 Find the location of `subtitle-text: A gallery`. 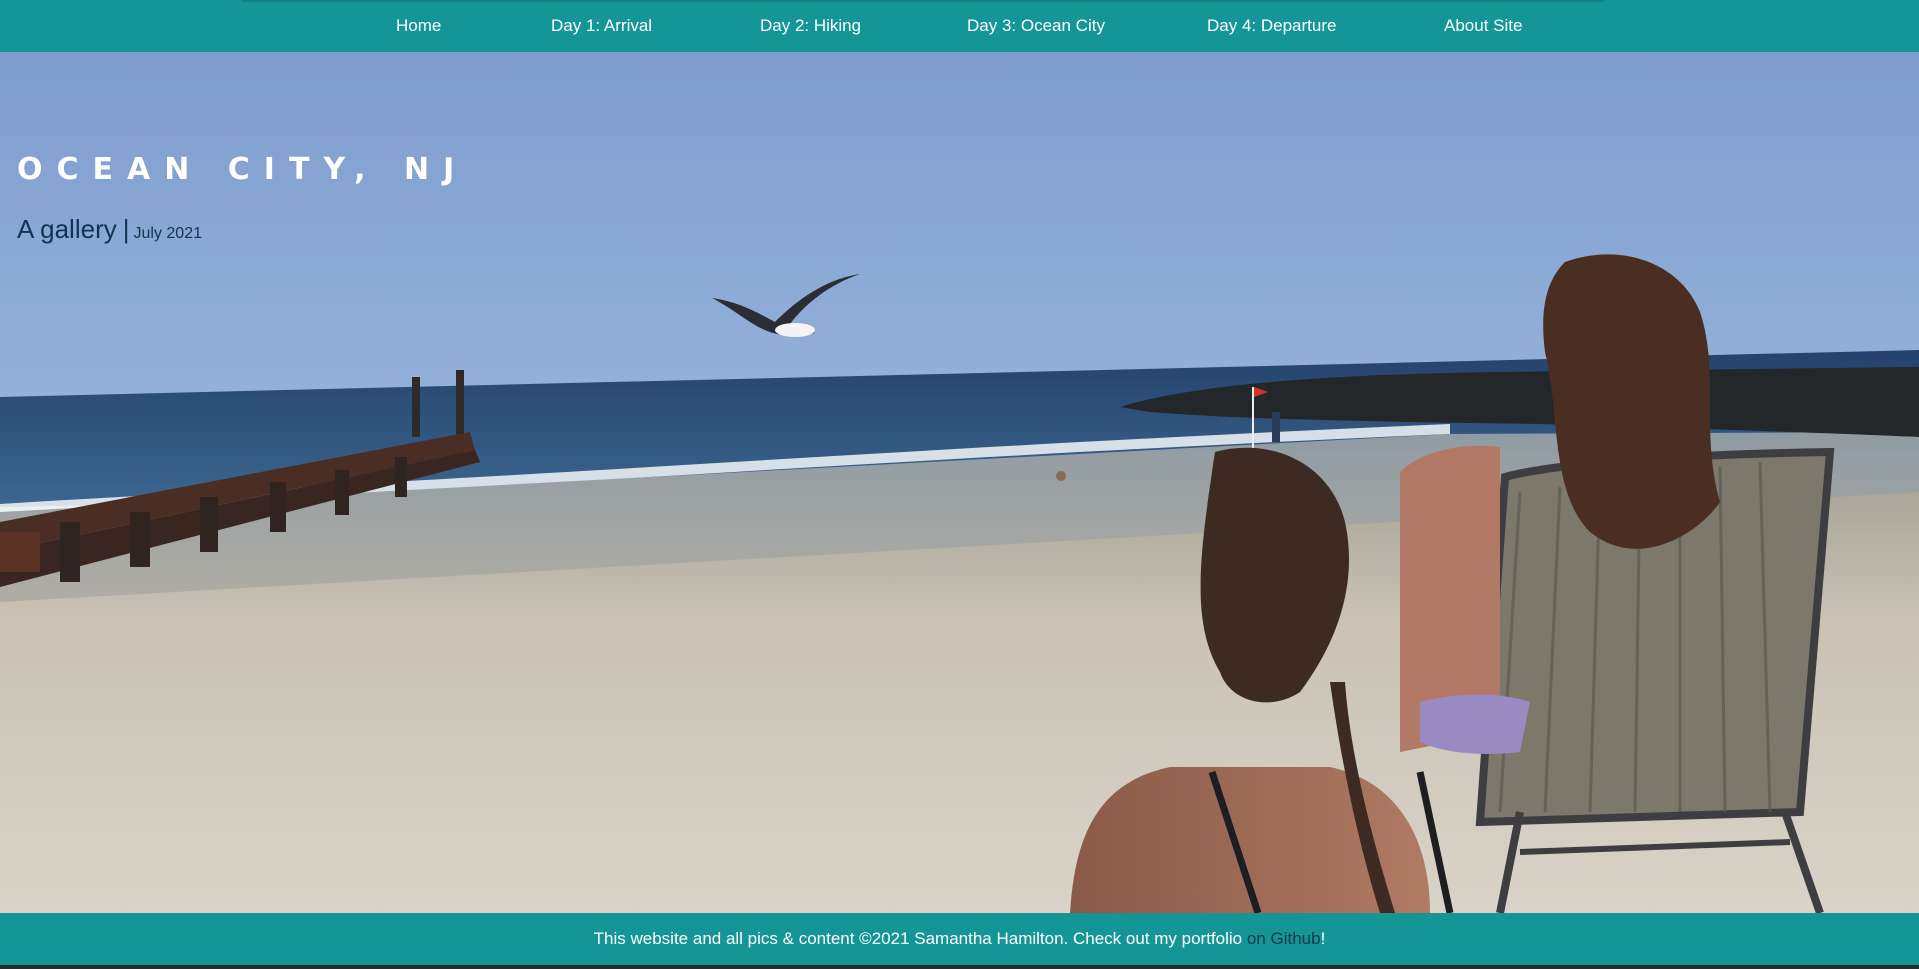

subtitle-text: A gallery is located at coordinates (67, 229).